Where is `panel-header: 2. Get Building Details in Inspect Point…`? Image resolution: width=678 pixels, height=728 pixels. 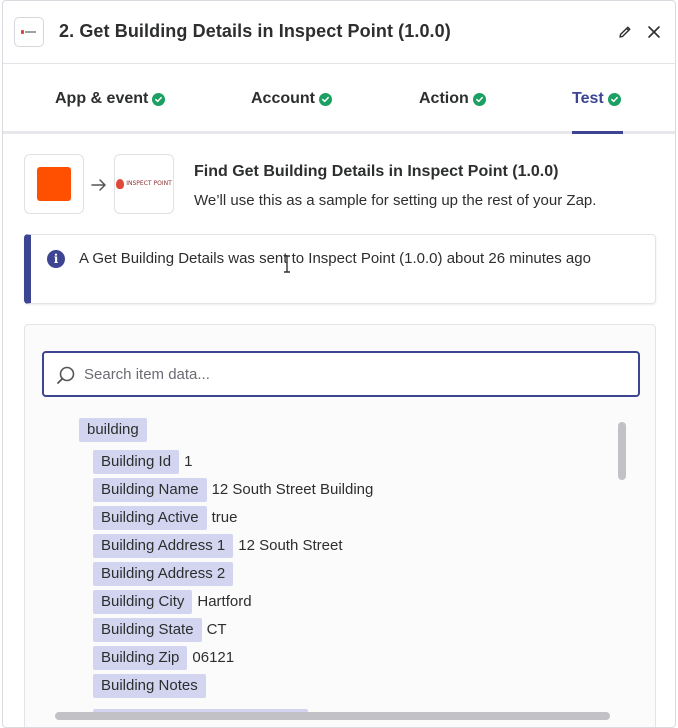 panel-header: 2. Get Building Details in Inspect Point… is located at coordinates (339, 32).